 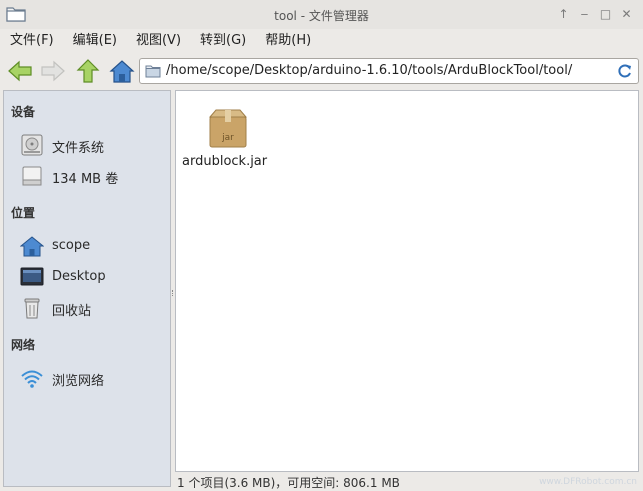 I want to click on trash-icon, so click(x=32, y=308).